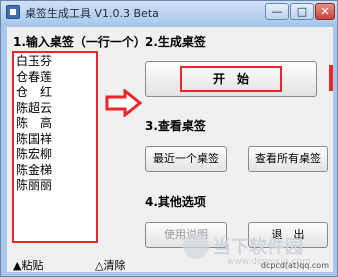  Describe the element at coordinates (124, 103) in the screenshot. I see `red-arrow-icon` at that location.